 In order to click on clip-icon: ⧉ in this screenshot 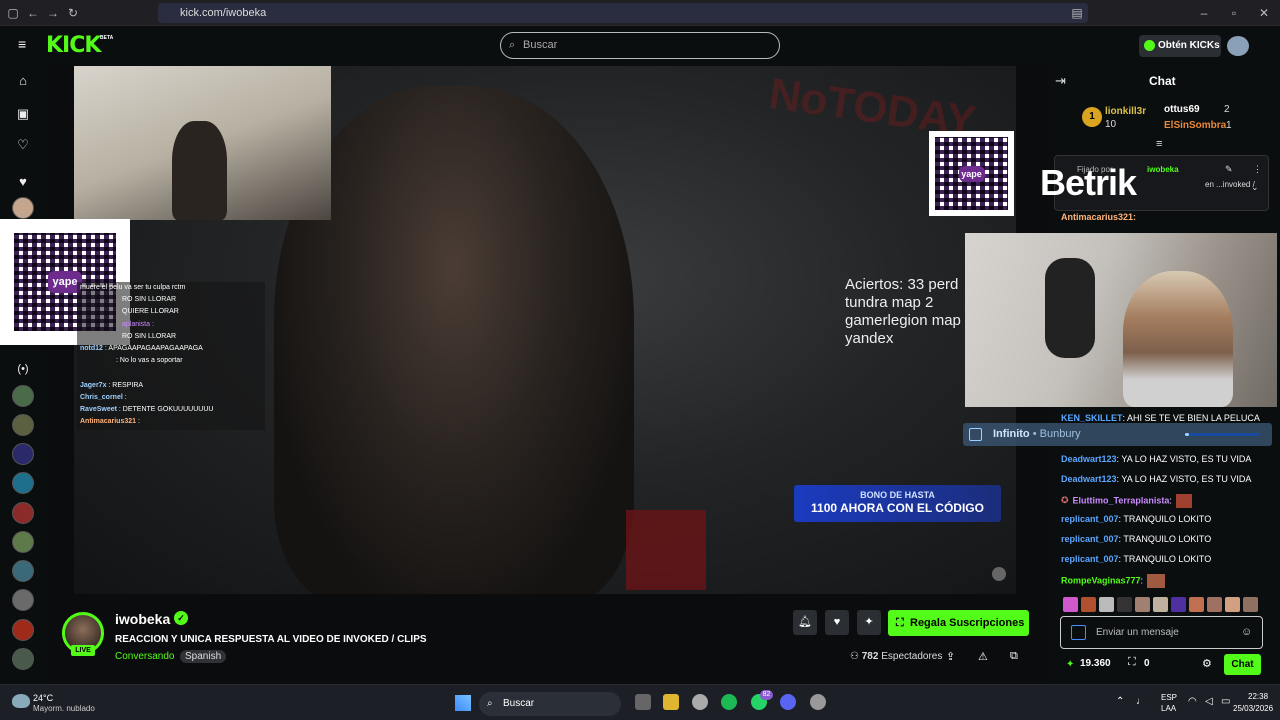, I will do `click(1014, 656)`.